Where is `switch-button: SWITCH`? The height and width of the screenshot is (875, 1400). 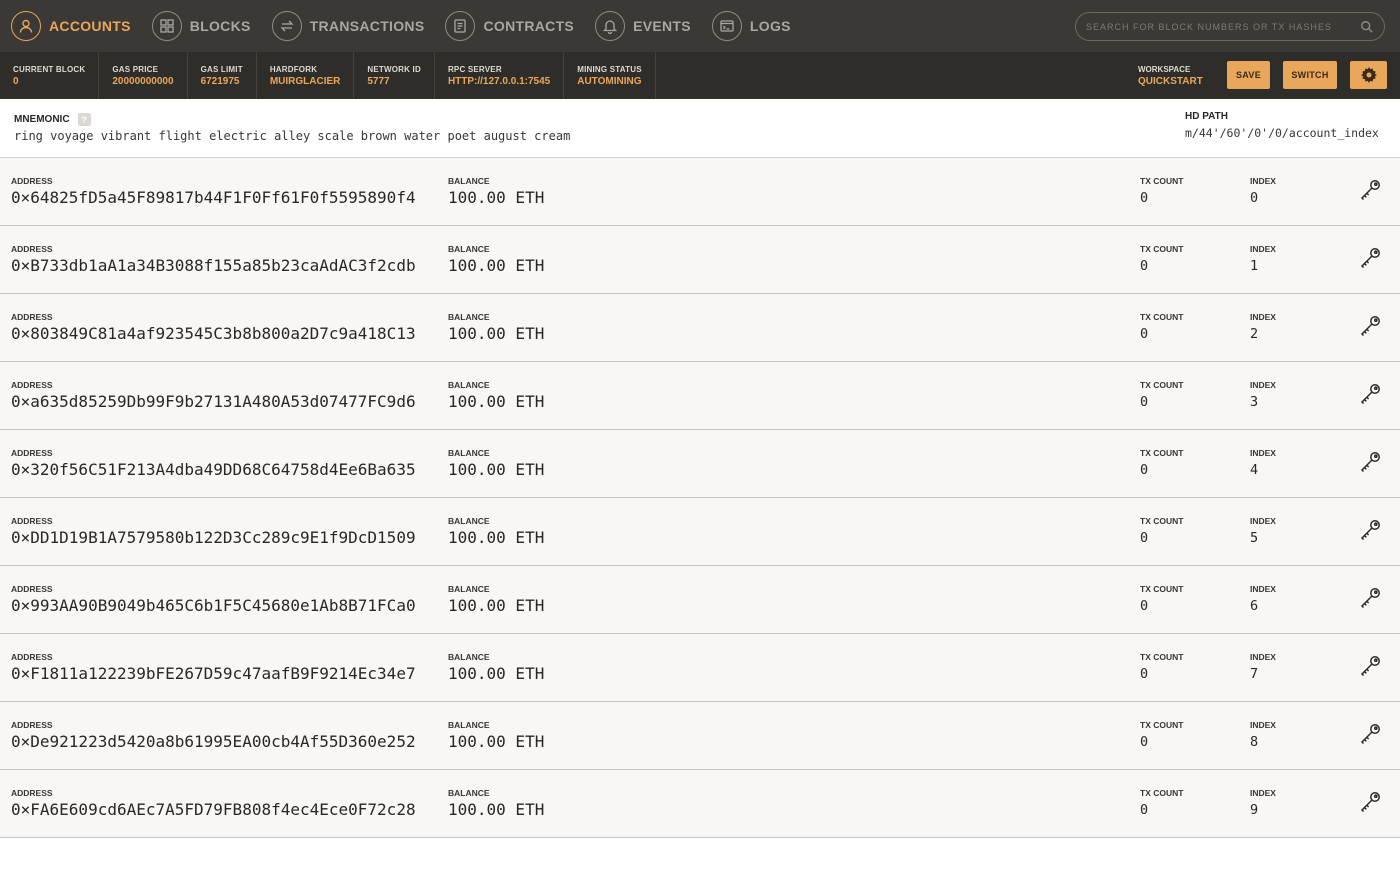 switch-button: SWITCH is located at coordinates (1310, 75).